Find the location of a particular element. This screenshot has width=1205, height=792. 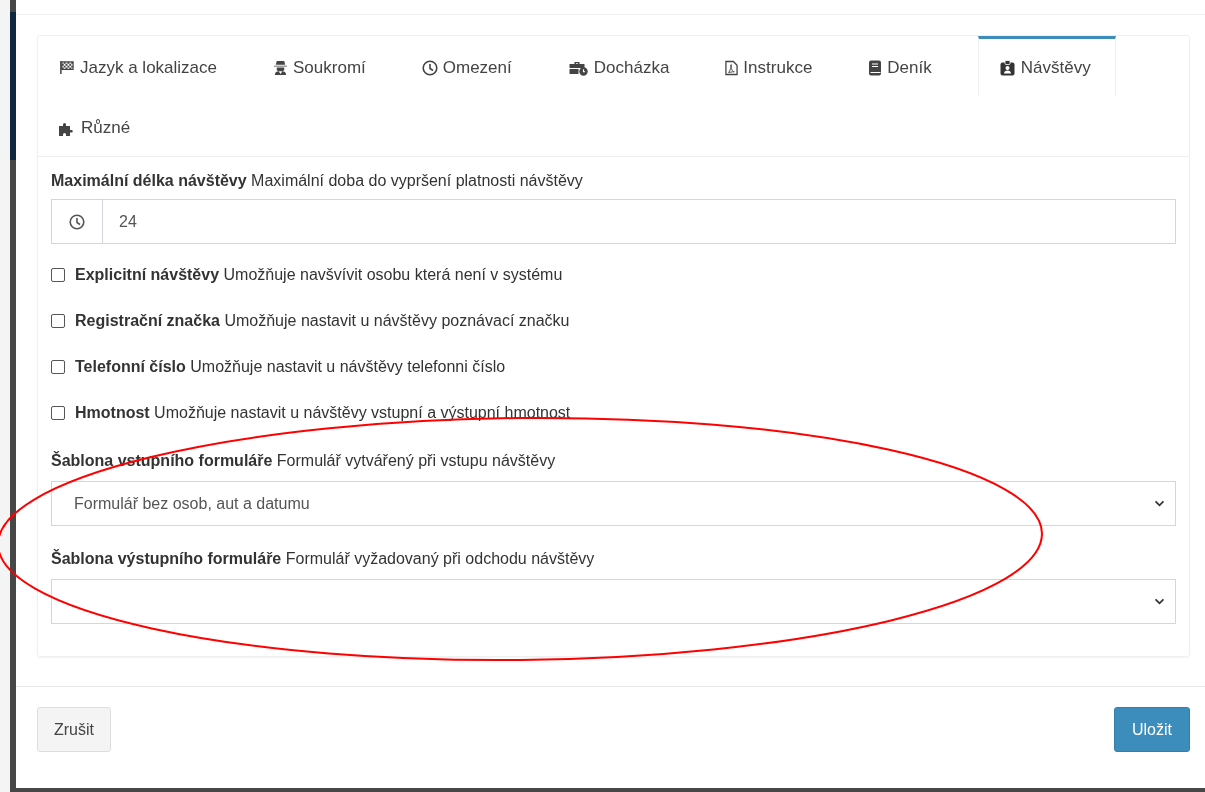

duration-field: 24 is located at coordinates (639, 221).